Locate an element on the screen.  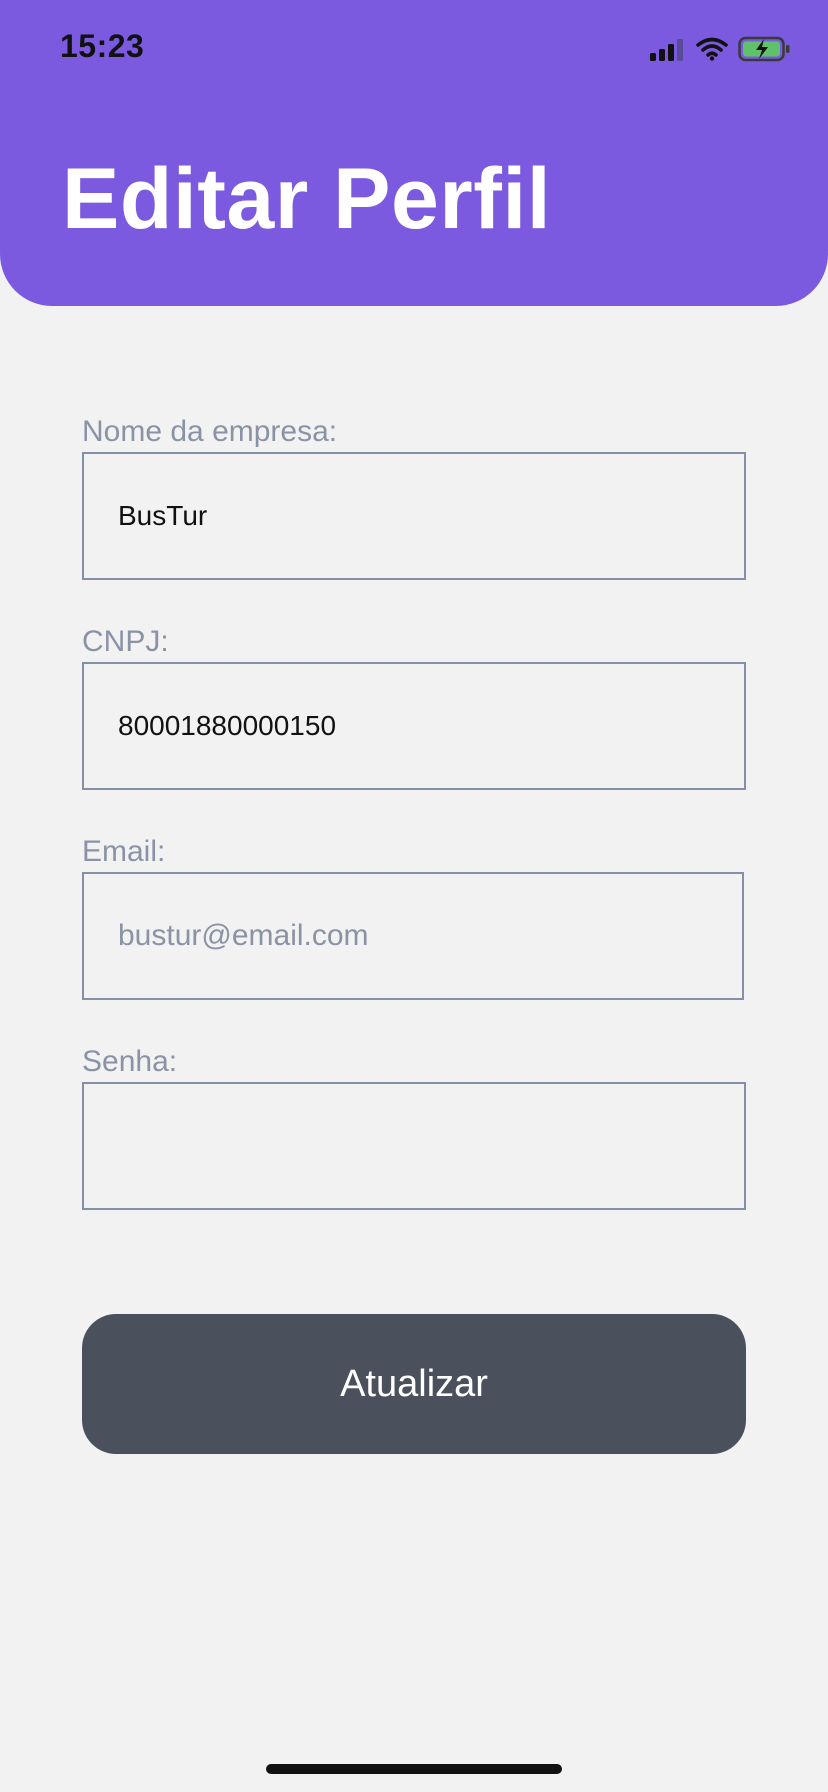
status-icons is located at coordinates (721, 49).